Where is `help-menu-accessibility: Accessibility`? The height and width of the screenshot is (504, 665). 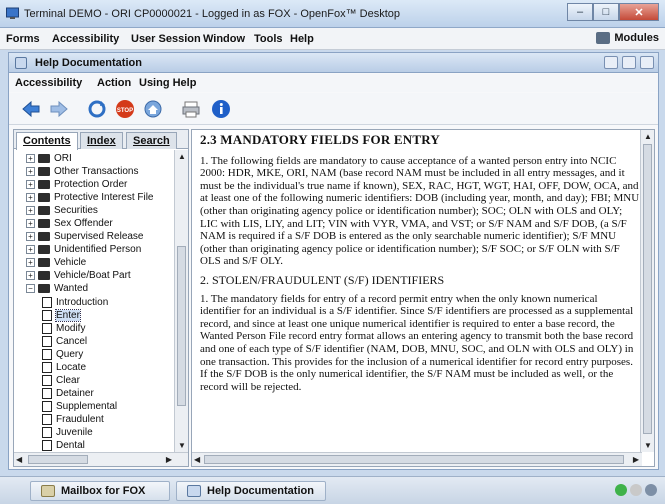 help-menu-accessibility: Accessibility is located at coordinates (48, 83).